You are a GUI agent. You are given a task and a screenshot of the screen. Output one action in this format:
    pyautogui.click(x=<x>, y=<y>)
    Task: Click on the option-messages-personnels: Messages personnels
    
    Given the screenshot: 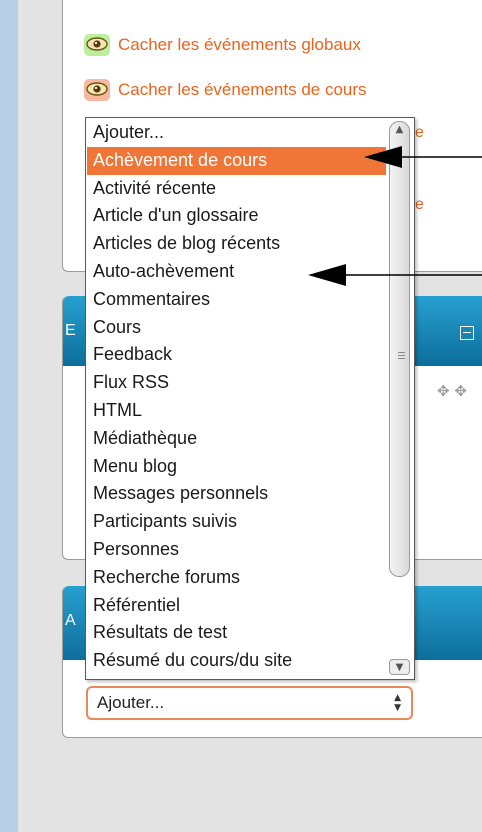 What is the action you would take?
    pyautogui.click(x=236, y=494)
    